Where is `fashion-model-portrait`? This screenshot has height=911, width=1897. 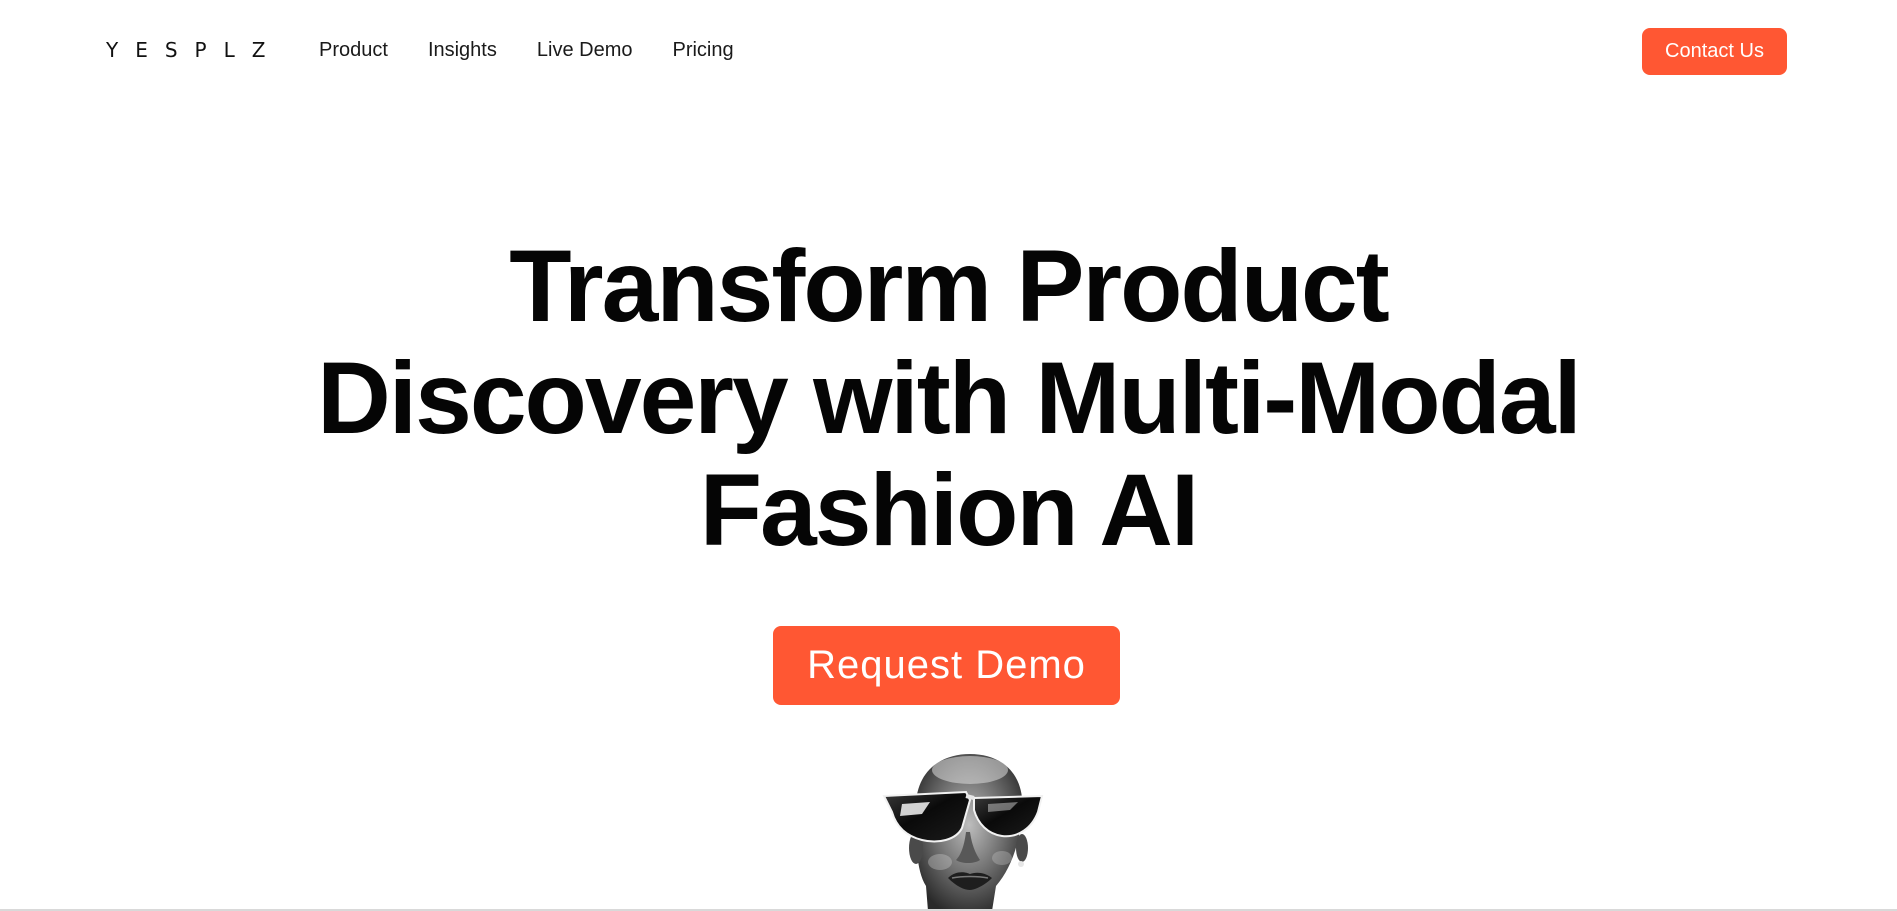 fashion-model-portrait is located at coordinates (963, 832).